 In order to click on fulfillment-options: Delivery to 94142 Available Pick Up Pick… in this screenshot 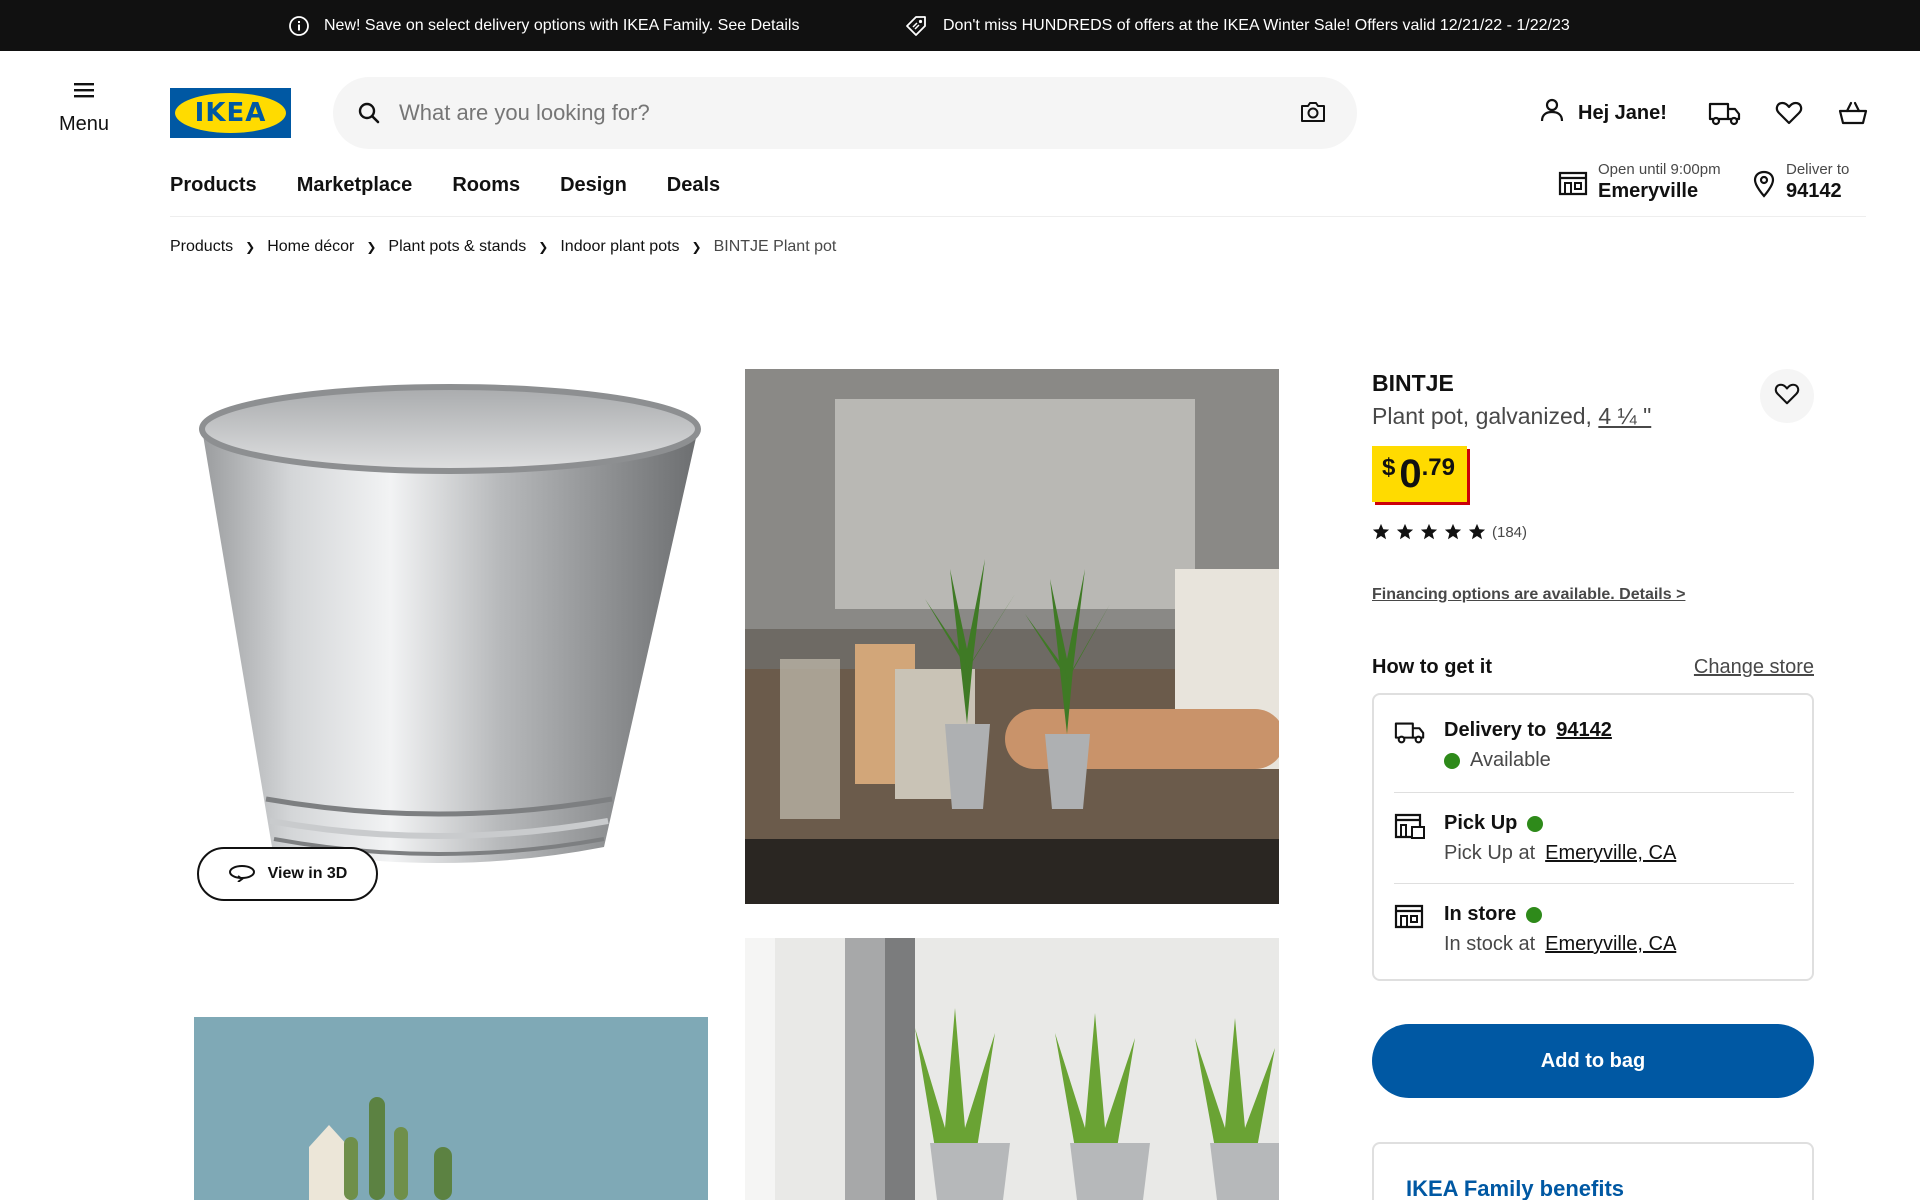, I will do `click(1593, 837)`.